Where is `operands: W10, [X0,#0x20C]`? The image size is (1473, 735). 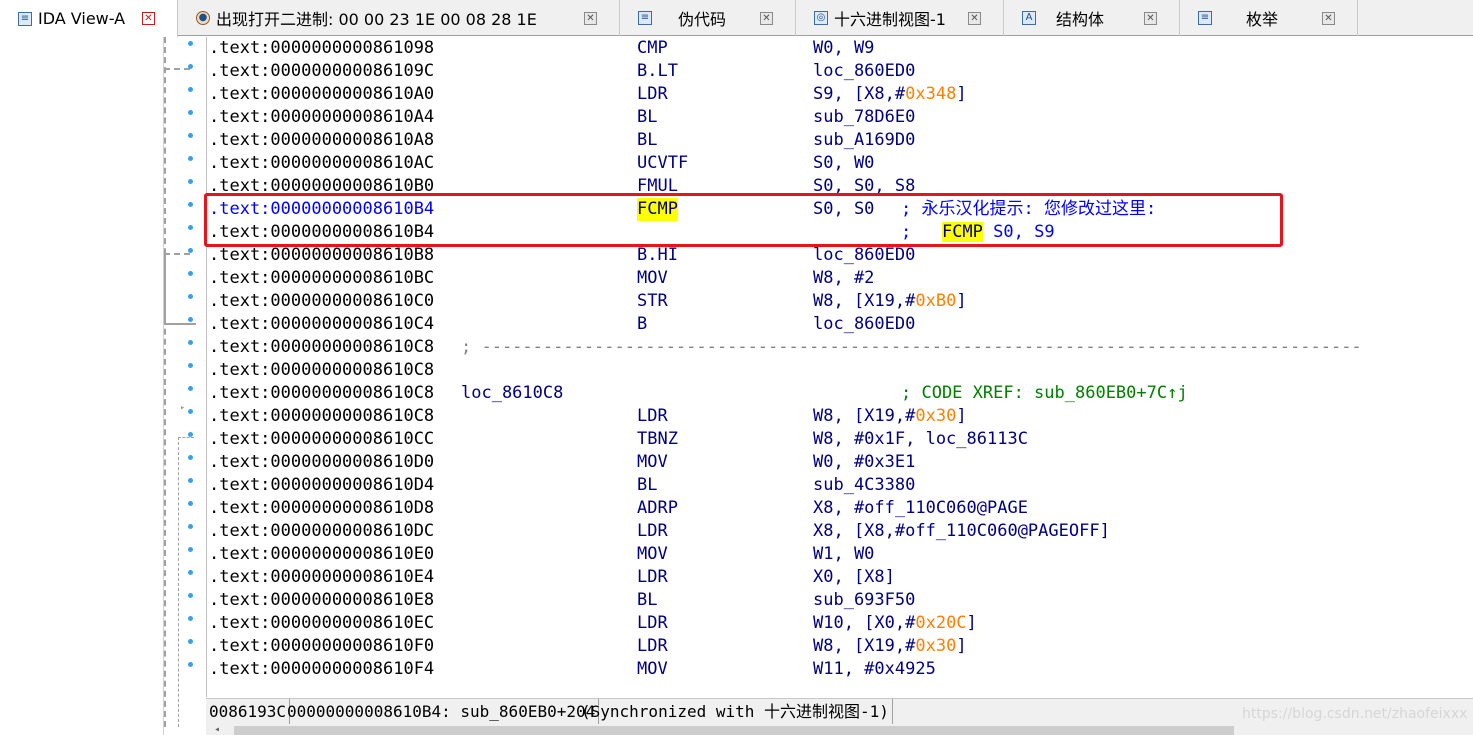 operands: W10, [X0,#0x20C] is located at coordinates (895, 623).